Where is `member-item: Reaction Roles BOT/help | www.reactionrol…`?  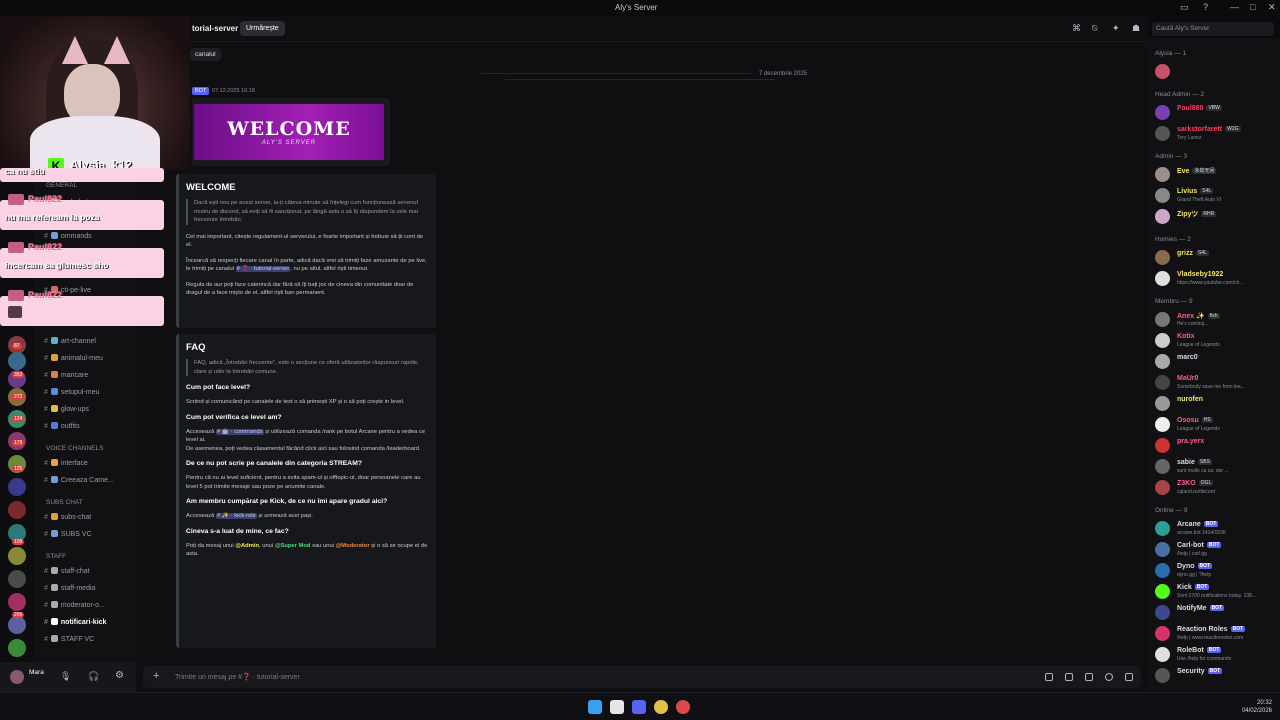 member-item: Reaction Roles BOT/help | www.reactionrol… is located at coordinates (1217, 634).